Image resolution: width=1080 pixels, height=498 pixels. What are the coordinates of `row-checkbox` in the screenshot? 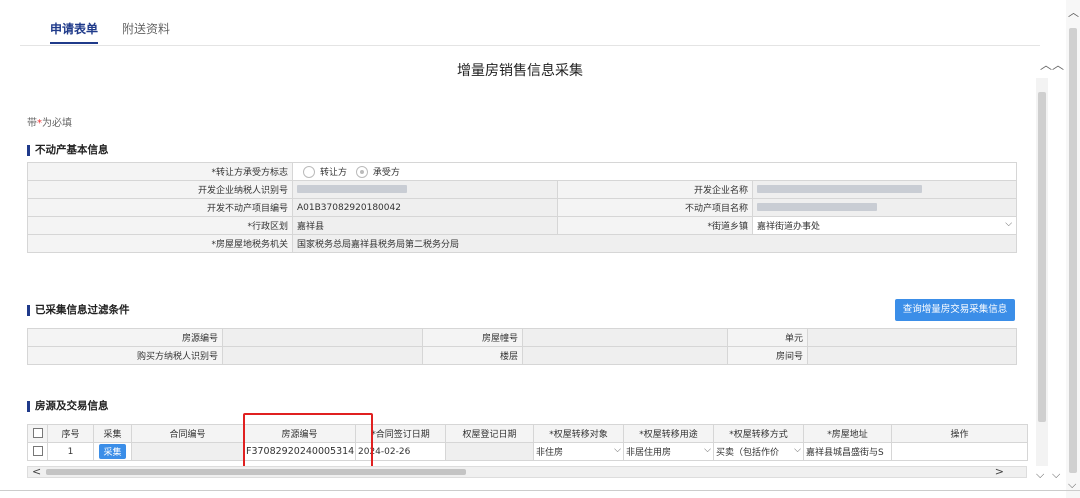 It's located at (37, 451).